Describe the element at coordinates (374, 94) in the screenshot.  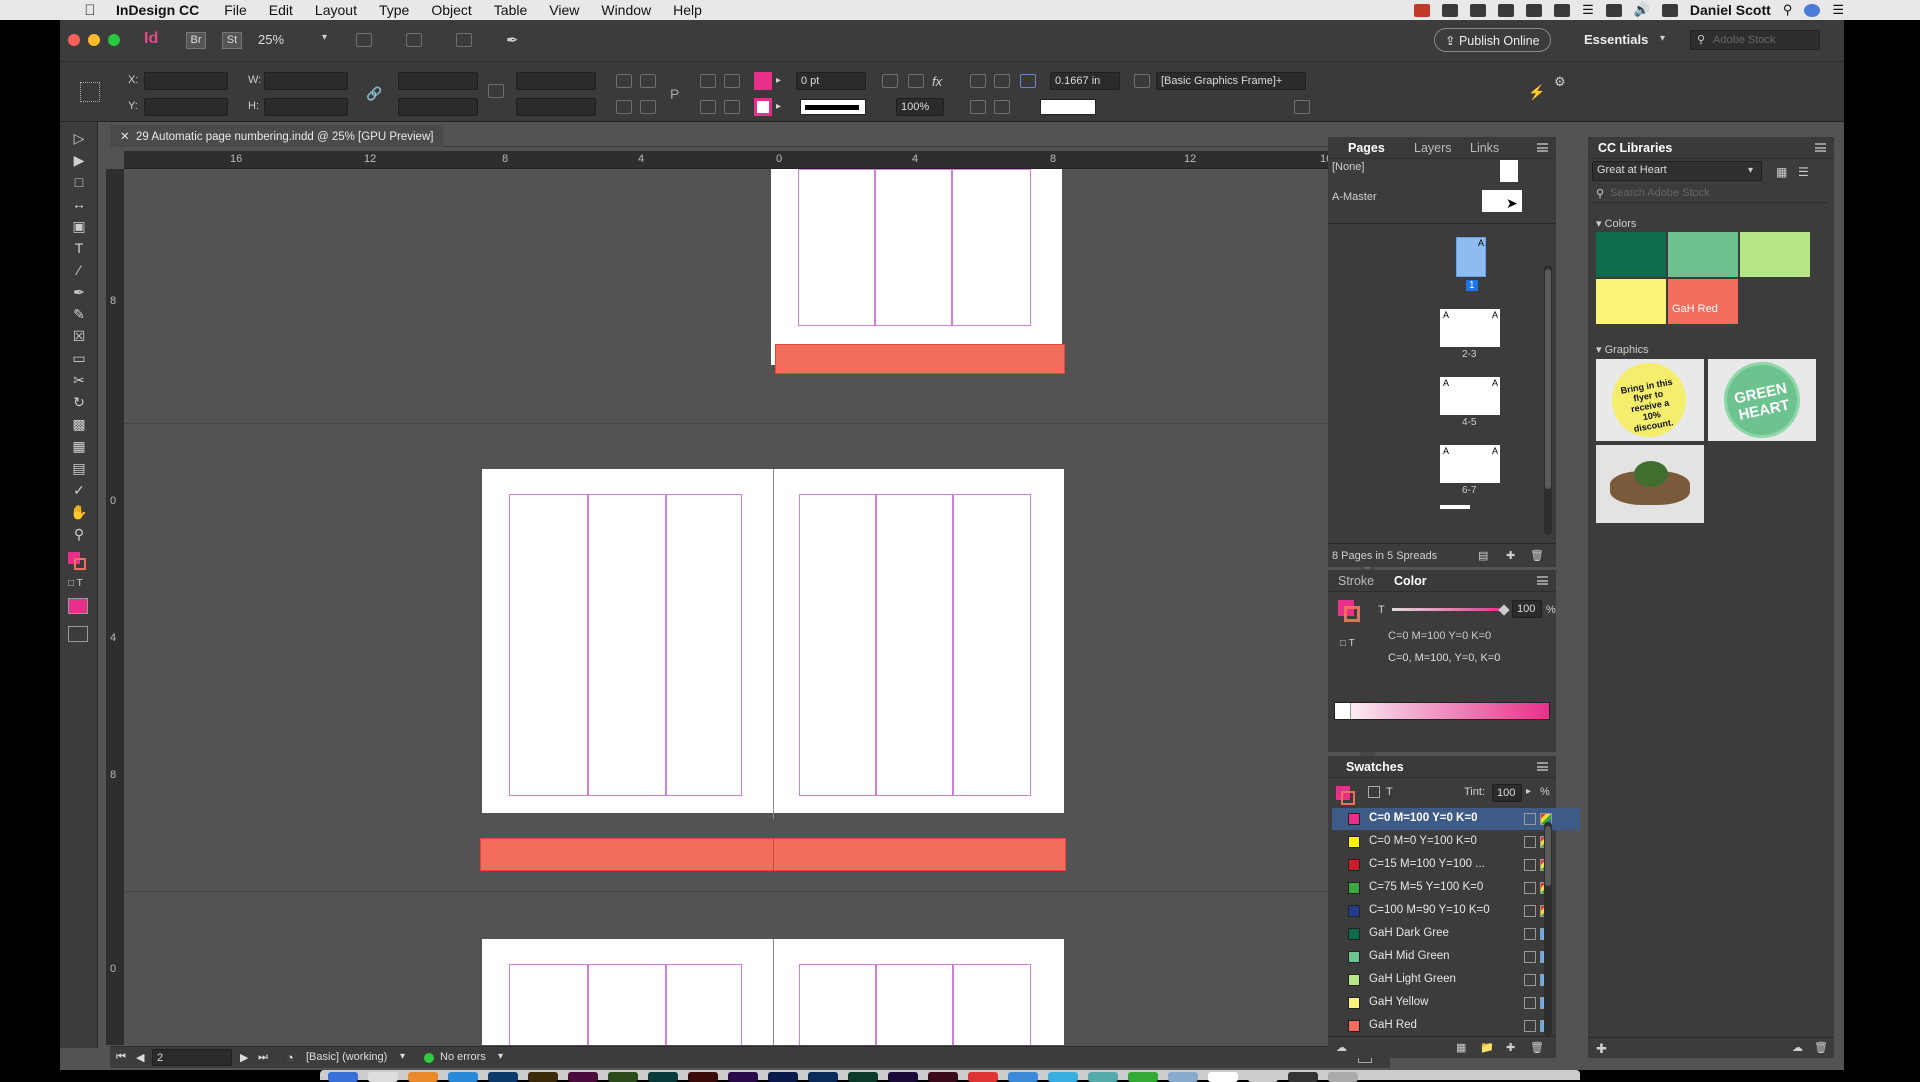
I see `constrain-proportions-icon: 🔗` at that location.